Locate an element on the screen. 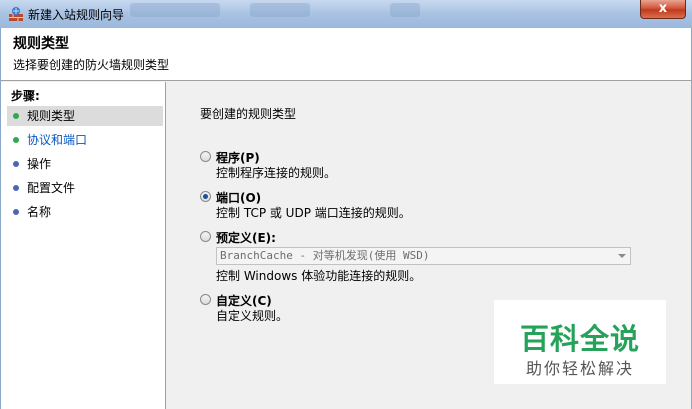  step-item: 名称 is located at coordinates (85, 212).